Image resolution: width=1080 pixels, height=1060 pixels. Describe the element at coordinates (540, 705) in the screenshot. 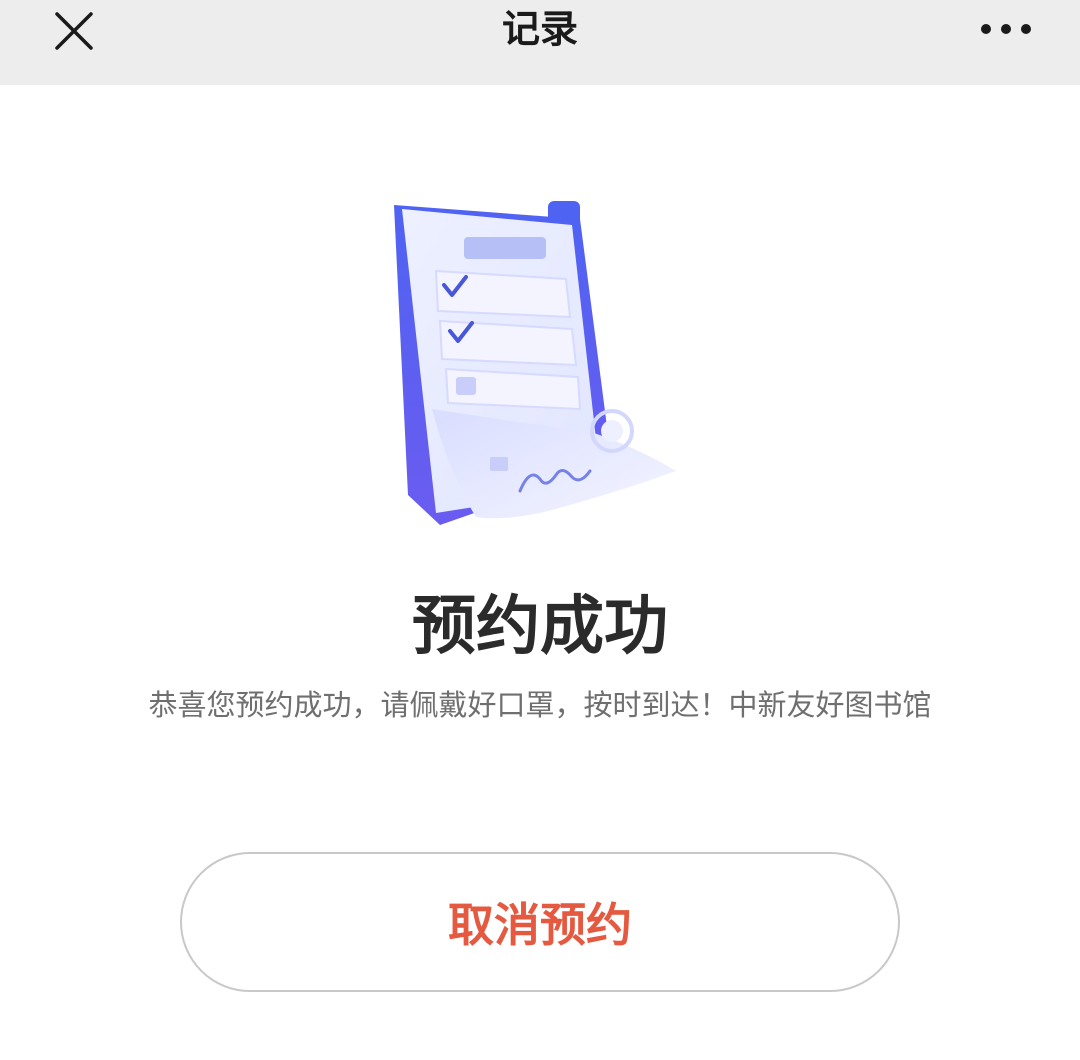

I see `success-description: 恭喜您预约成功，请佩戴好口罩，按时到达！中新友好图书馆` at that location.